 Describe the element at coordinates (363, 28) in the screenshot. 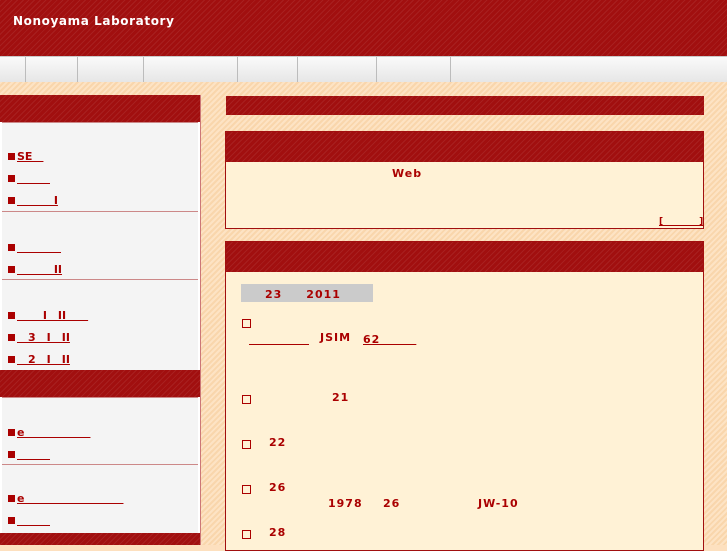

I see `header-banner: Nonoyama Laboratory` at that location.